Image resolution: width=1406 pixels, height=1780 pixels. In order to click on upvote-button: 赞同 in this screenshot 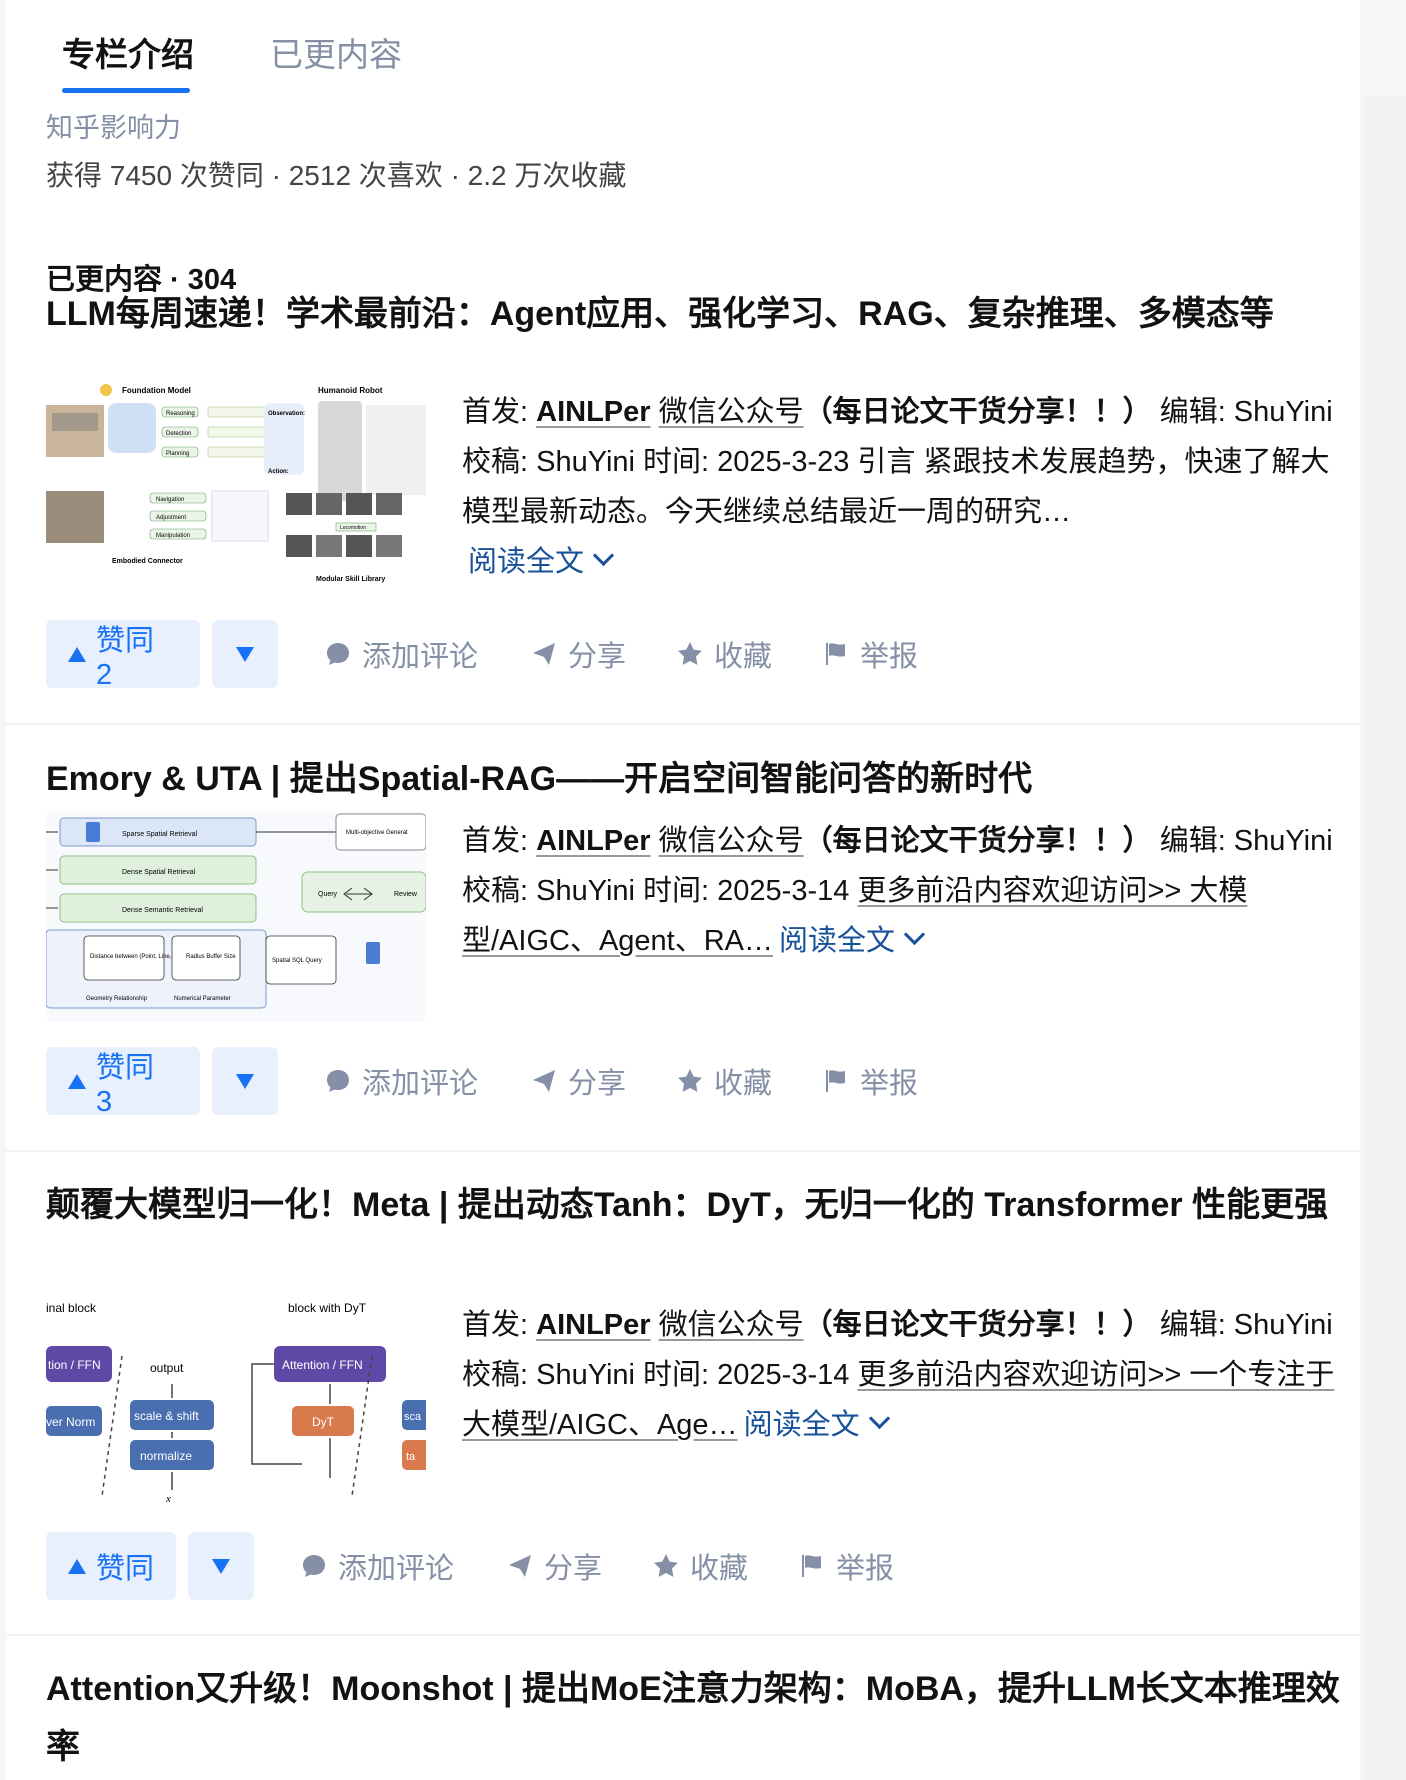, I will do `click(111, 1566)`.